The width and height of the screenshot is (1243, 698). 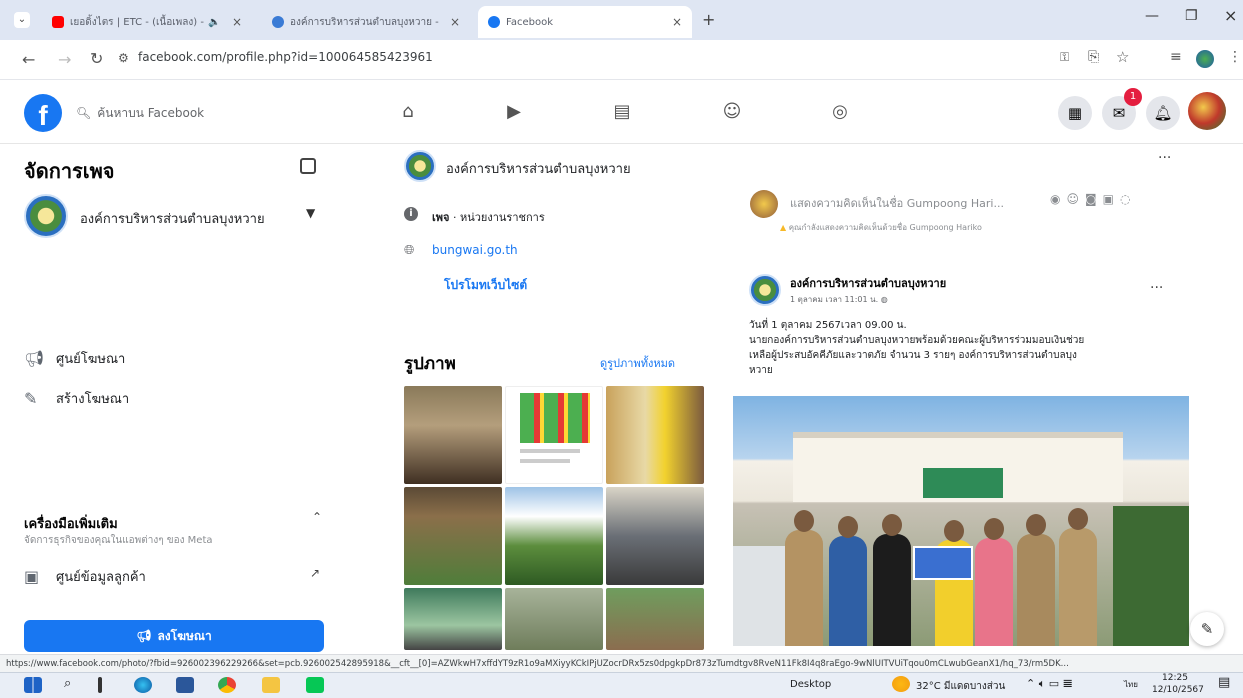 I want to click on reload-icon: ↻, so click(x=96, y=58).